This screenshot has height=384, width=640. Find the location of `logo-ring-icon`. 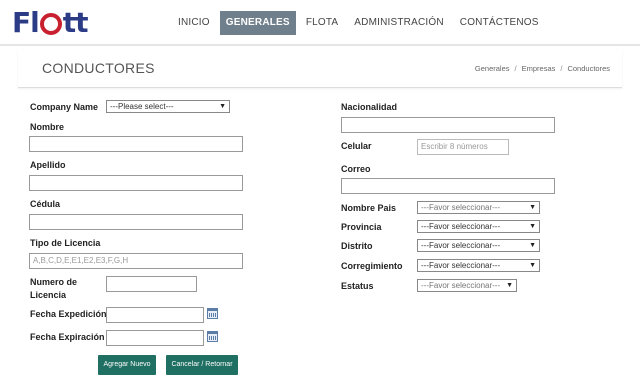

logo-ring-icon is located at coordinates (50, 24).